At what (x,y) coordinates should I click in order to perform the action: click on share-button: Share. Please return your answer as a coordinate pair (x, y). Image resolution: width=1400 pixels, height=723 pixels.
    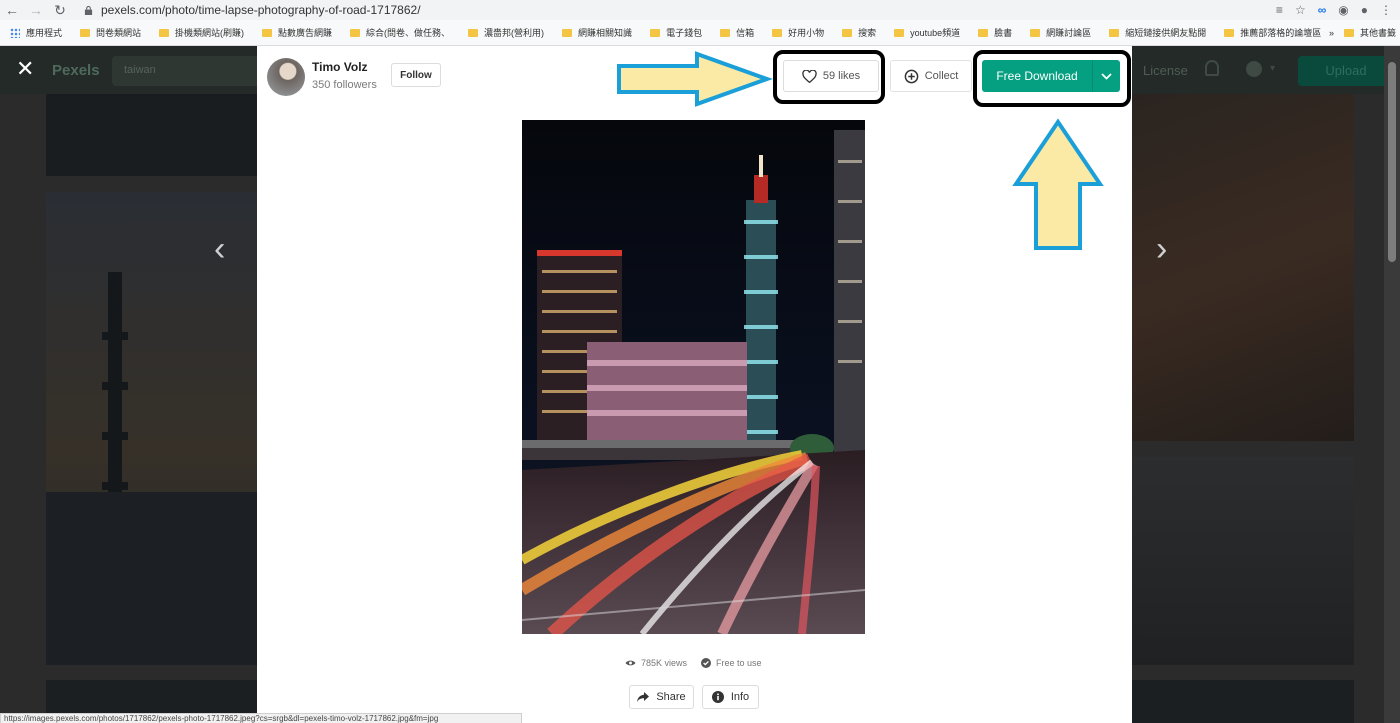
    Looking at the image, I should click on (661, 697).